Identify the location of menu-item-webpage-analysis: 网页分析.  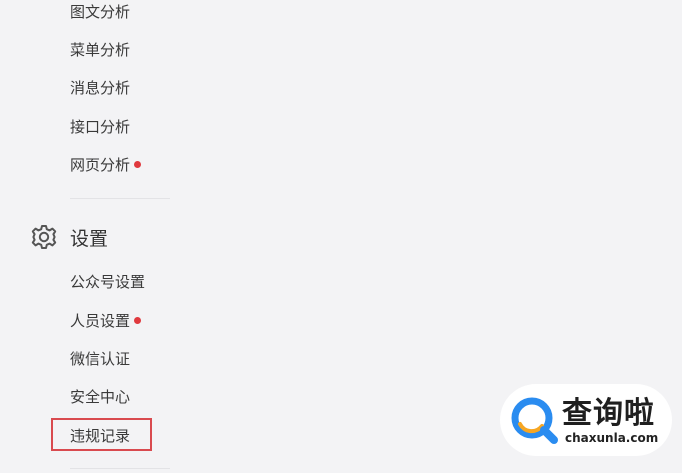
(106, 165).